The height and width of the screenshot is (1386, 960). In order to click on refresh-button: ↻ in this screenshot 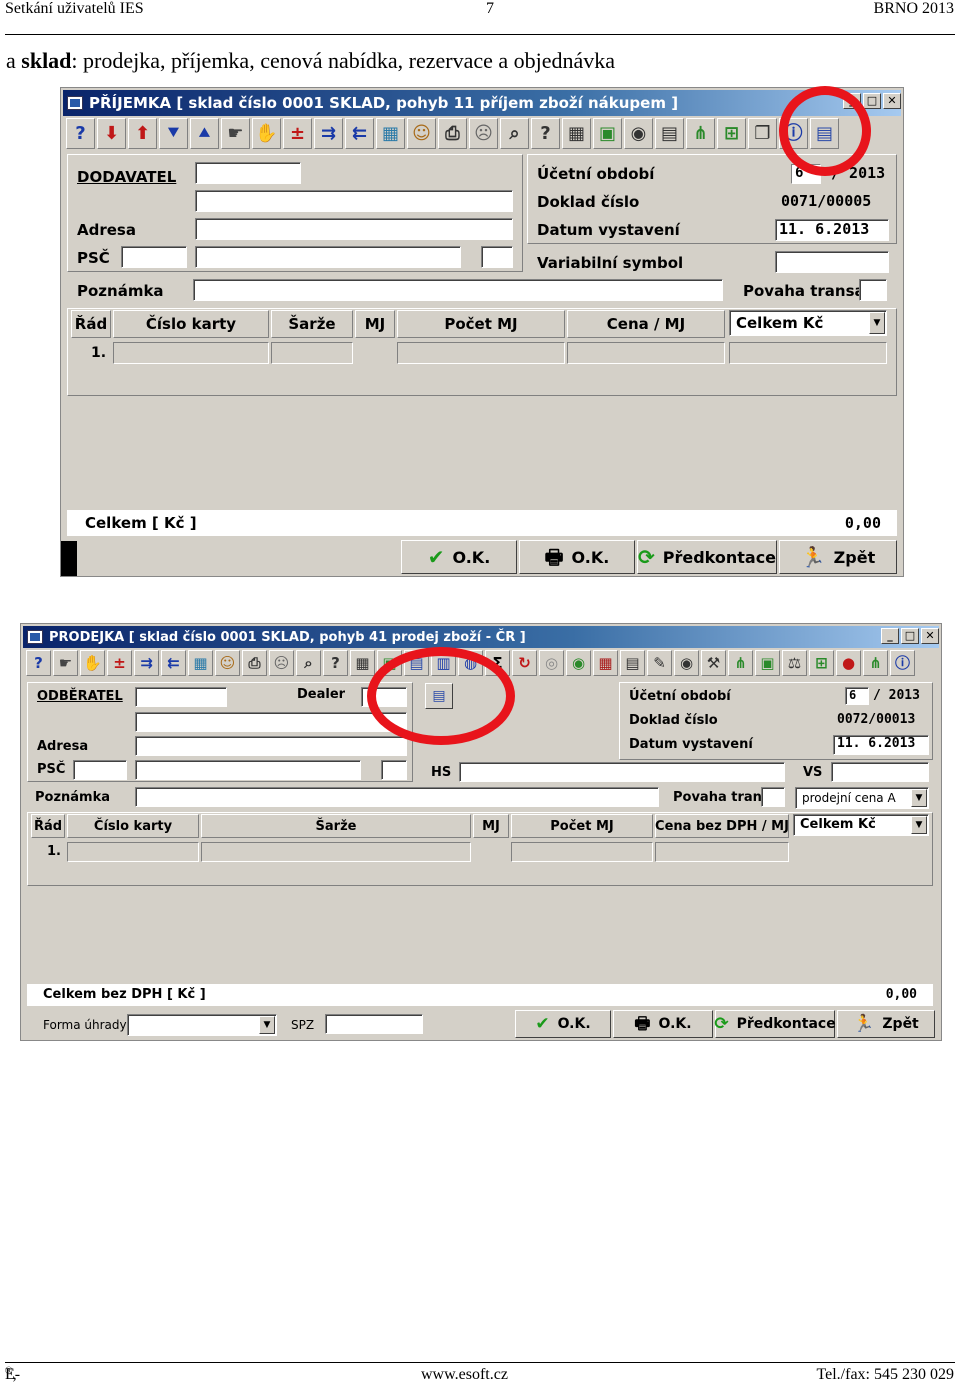, I will do `click(524, 663)`.